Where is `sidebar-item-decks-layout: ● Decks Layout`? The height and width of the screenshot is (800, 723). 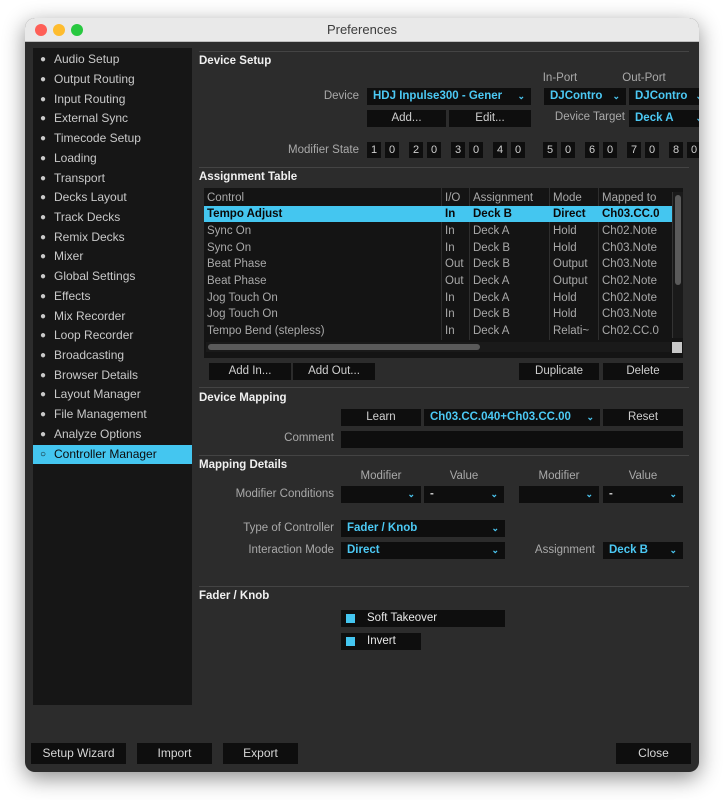
sidebar-item-decks-layout: ● Decks Layout is located at coordinates (112, 197).